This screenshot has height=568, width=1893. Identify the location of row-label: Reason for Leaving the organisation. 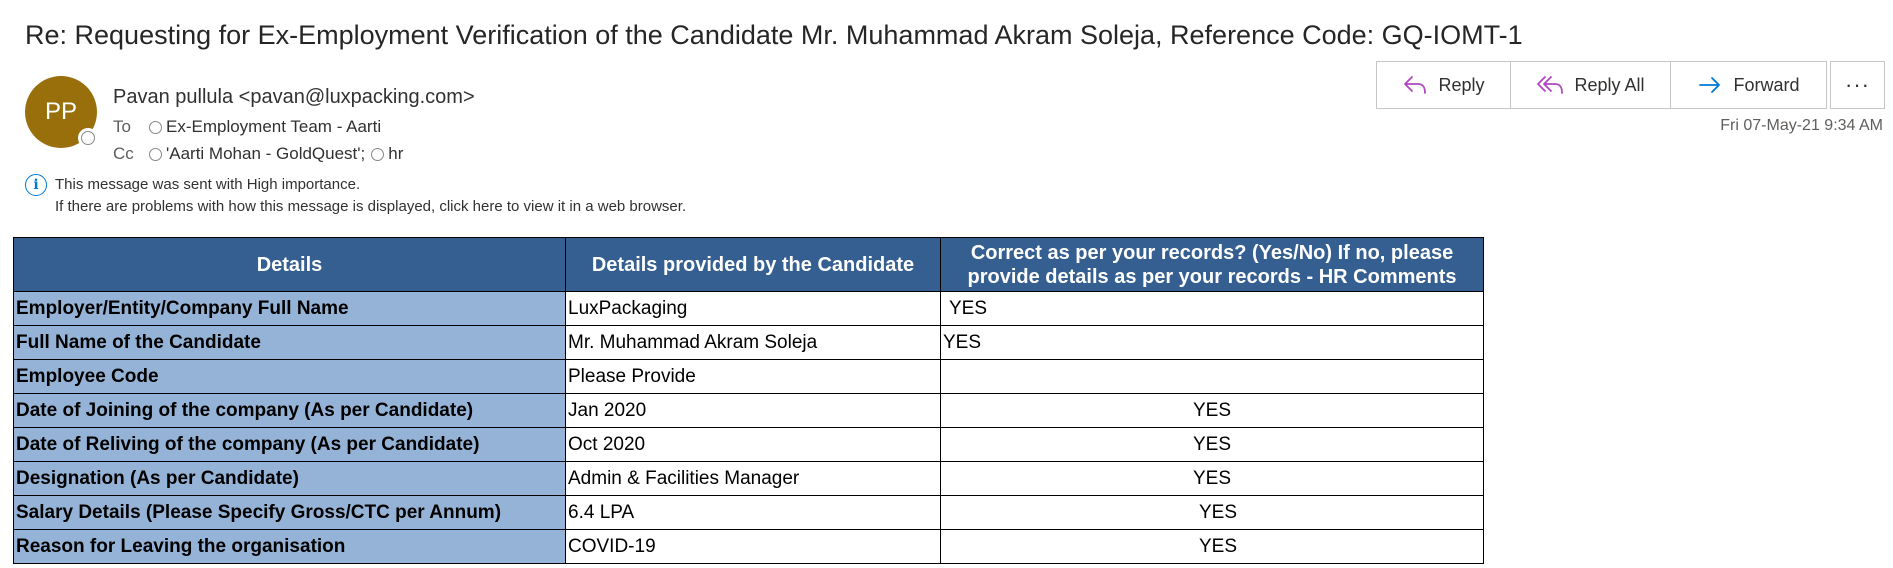
(289, 546).